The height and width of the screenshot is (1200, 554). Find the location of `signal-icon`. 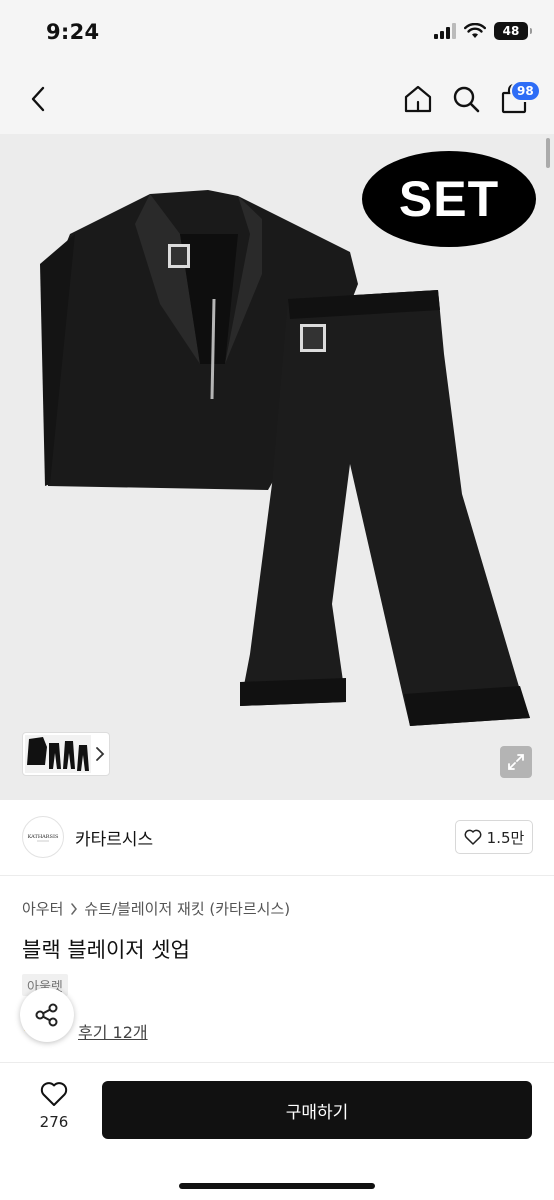

signal-icon is located at coordinates (445, 31).